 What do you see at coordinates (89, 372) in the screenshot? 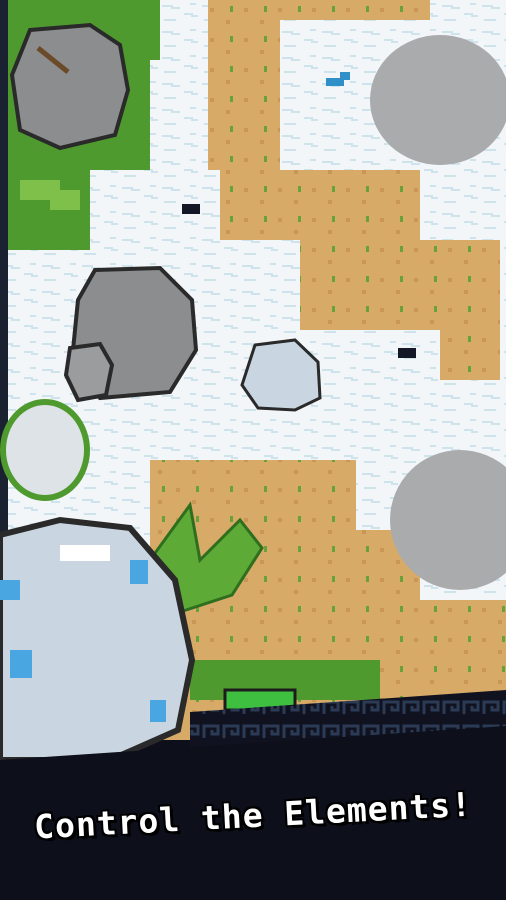
I see `boulder-small` at bounding box center [89, 372].